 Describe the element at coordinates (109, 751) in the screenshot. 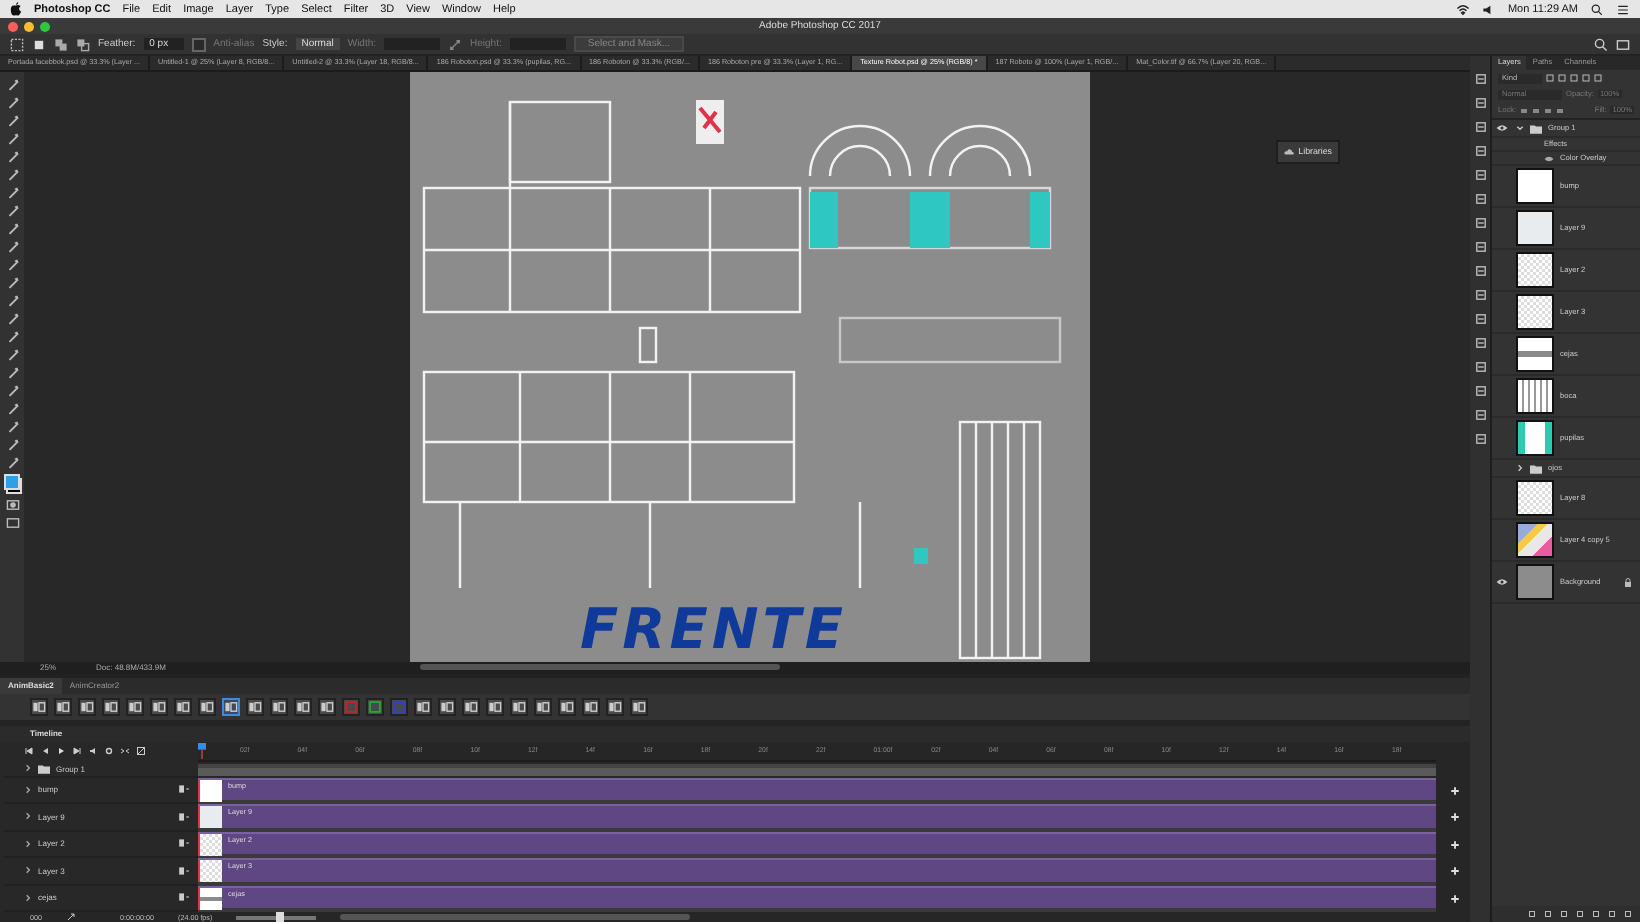

I see `settings-icon` at that location.